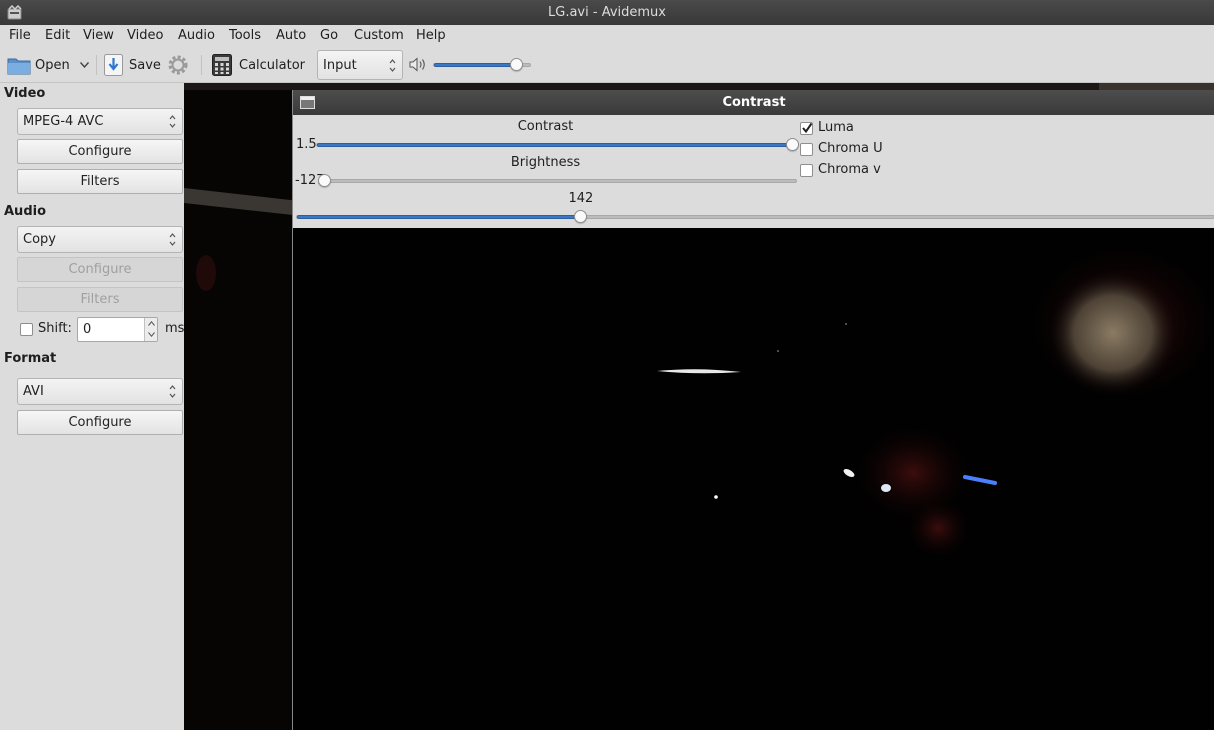  I want to click on window-title: LG.avi - Avidemux, so click(607, 12).